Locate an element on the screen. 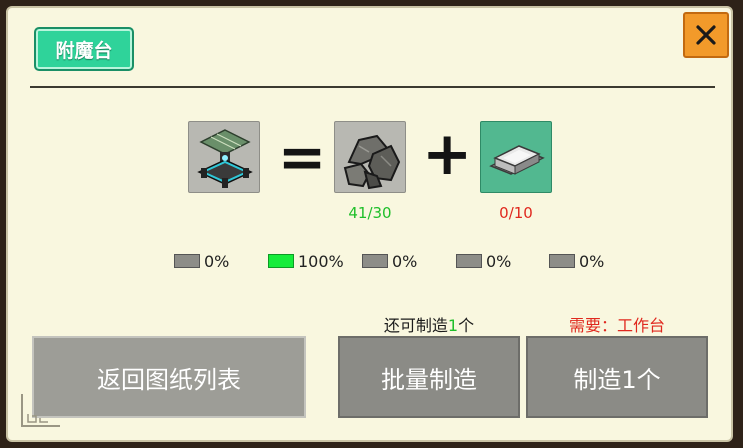 Image resolution: width=743 pixels, height=448 pixels. remaining-number: 1 is located at coordinates (453, 325).